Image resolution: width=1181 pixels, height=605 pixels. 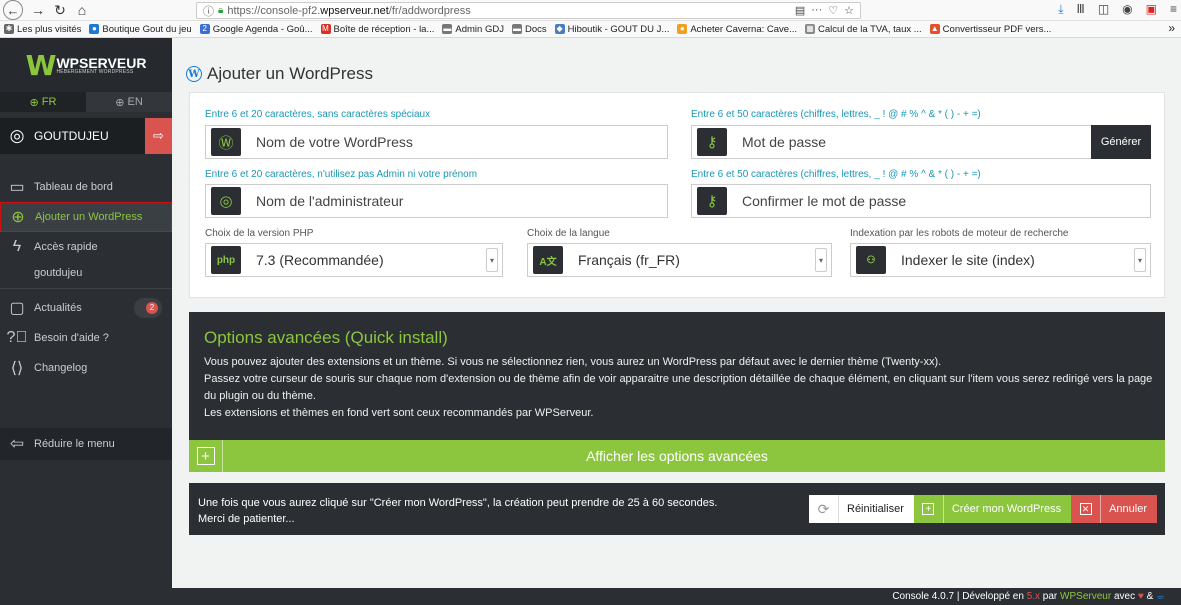 What do you see at coordinates (833, 10) in the screenshot?
I see `pocket-icon: ♡` at bounding box center [833, 10].